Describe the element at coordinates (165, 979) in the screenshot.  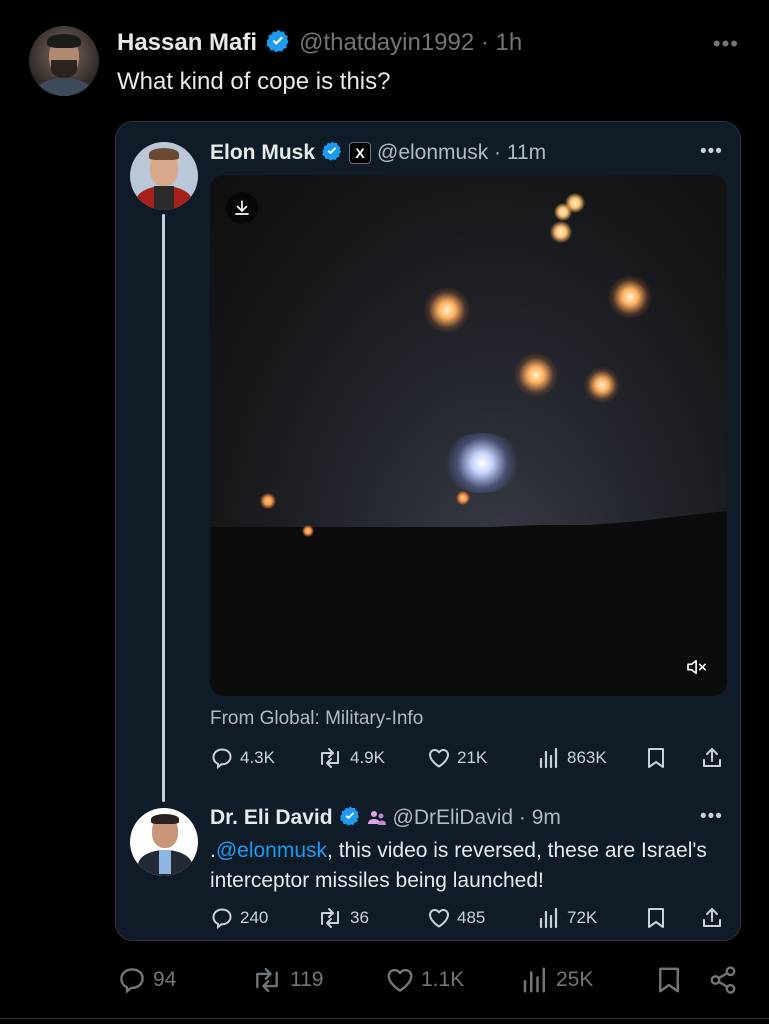
I see `reply-count: 94` at that location.